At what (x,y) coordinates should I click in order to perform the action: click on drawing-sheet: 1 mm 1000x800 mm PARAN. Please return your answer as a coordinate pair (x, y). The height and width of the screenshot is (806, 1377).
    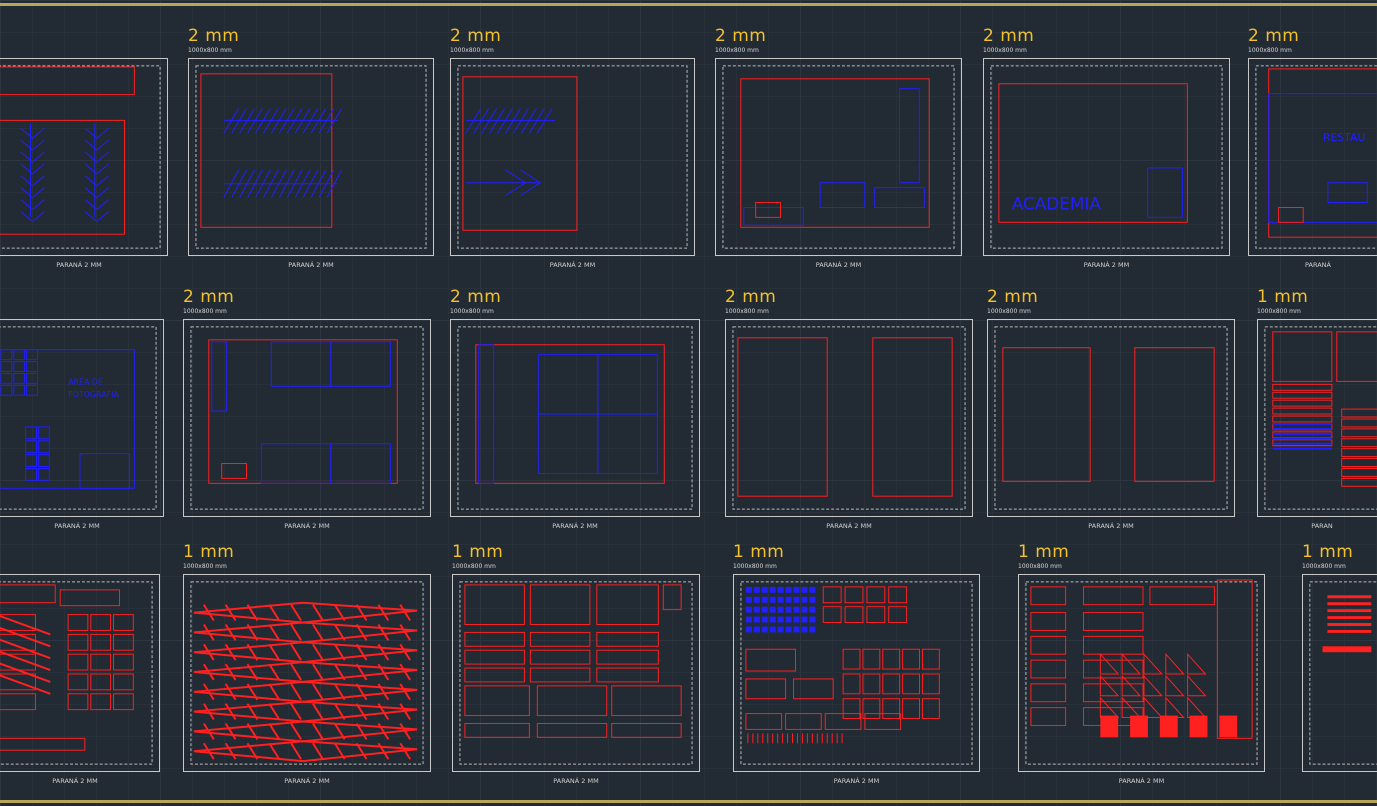
    Looking at the image, I should click on (1317, 413).